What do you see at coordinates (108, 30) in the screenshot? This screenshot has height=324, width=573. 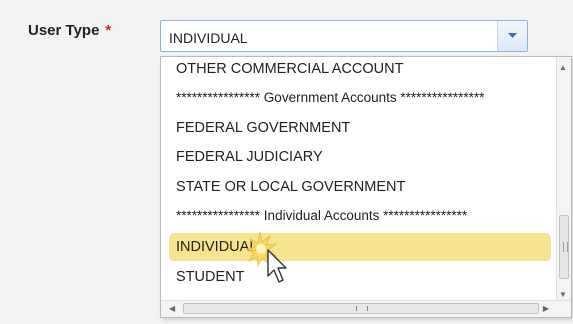 I see `required-asterisk: *` at bounding box center [108, 30].